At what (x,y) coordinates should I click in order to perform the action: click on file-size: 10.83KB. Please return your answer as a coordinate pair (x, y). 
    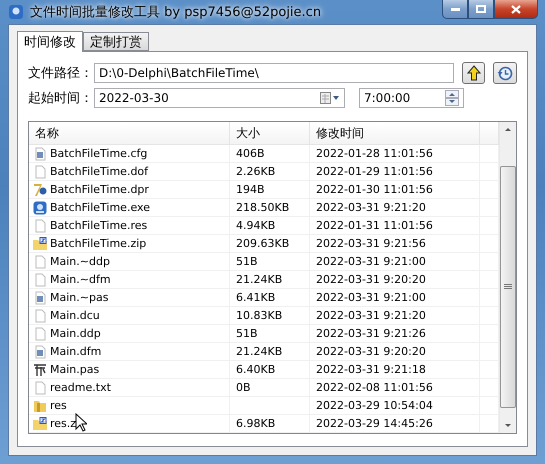
    Looking at the image, I should click on (259, 315).